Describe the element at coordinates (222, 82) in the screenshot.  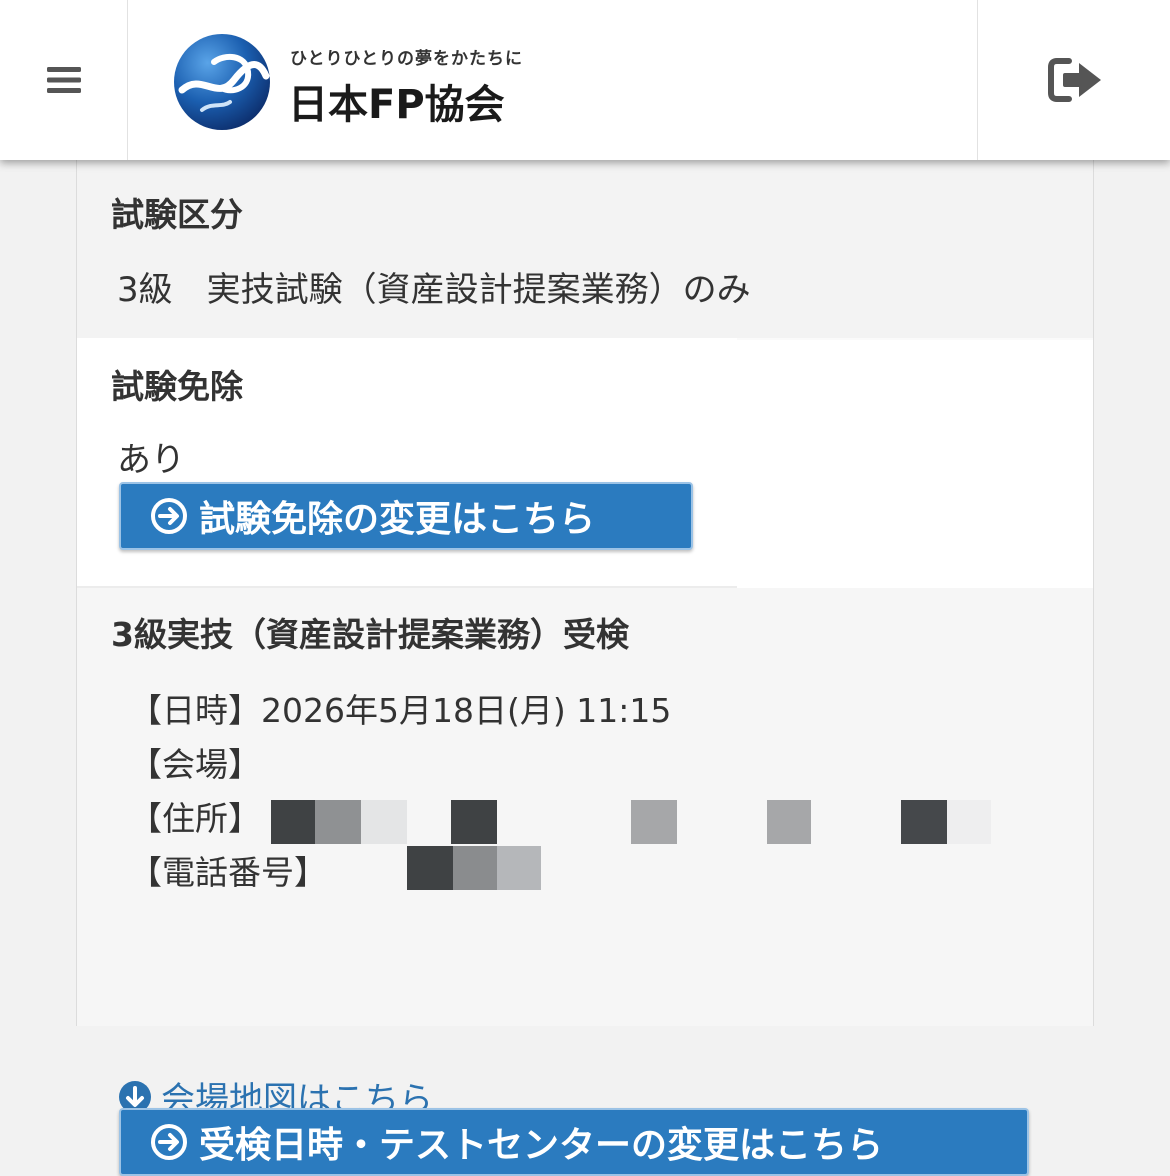
I see `jafp-logo-icon` at that location.